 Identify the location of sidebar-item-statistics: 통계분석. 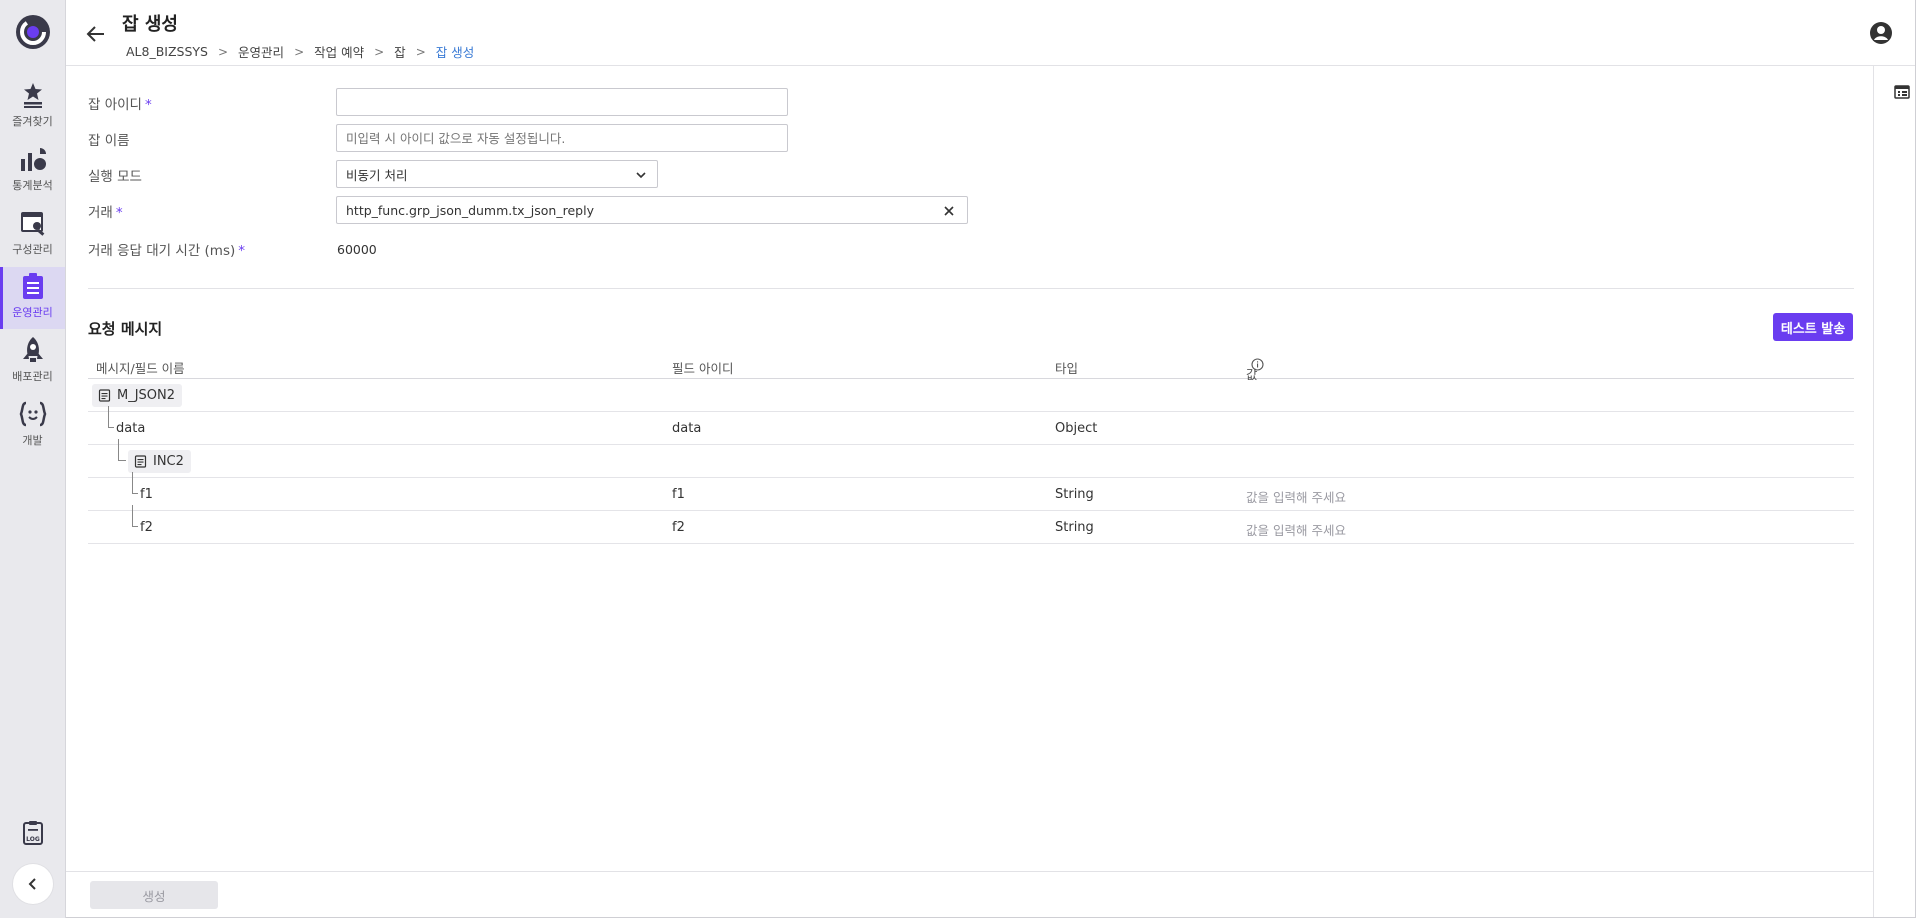
(32, 171).